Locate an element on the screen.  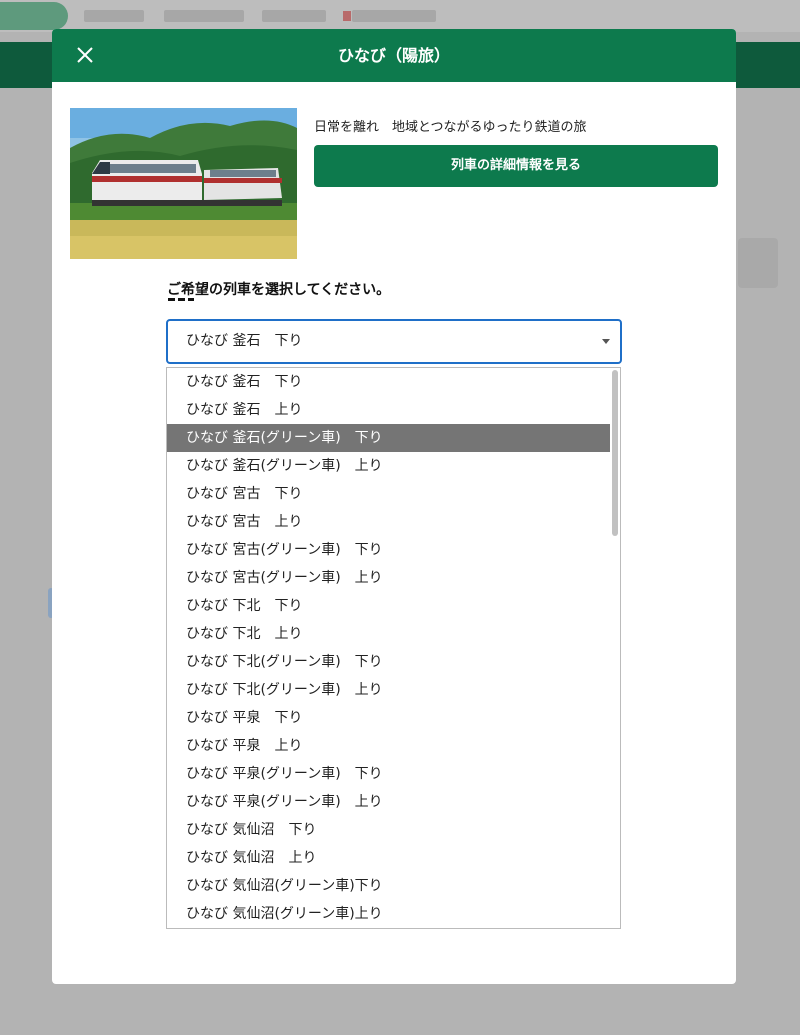
train-option: ひなび 気仙沼 下り is located at coordinates (388, 830).